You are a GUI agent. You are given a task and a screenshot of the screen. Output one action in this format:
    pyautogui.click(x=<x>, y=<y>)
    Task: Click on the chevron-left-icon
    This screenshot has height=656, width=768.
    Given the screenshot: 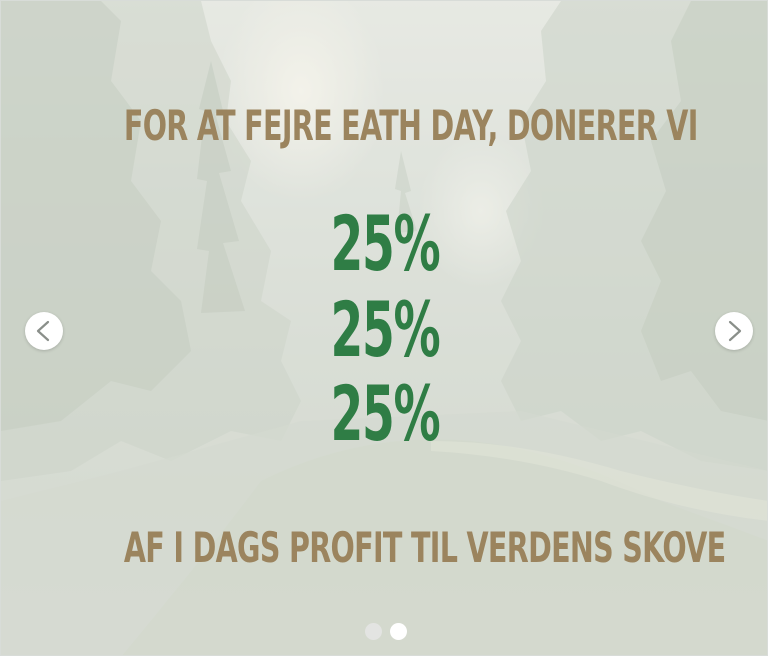 What is the action you would take?
    pyautogui.click(x=43, y=331)
    